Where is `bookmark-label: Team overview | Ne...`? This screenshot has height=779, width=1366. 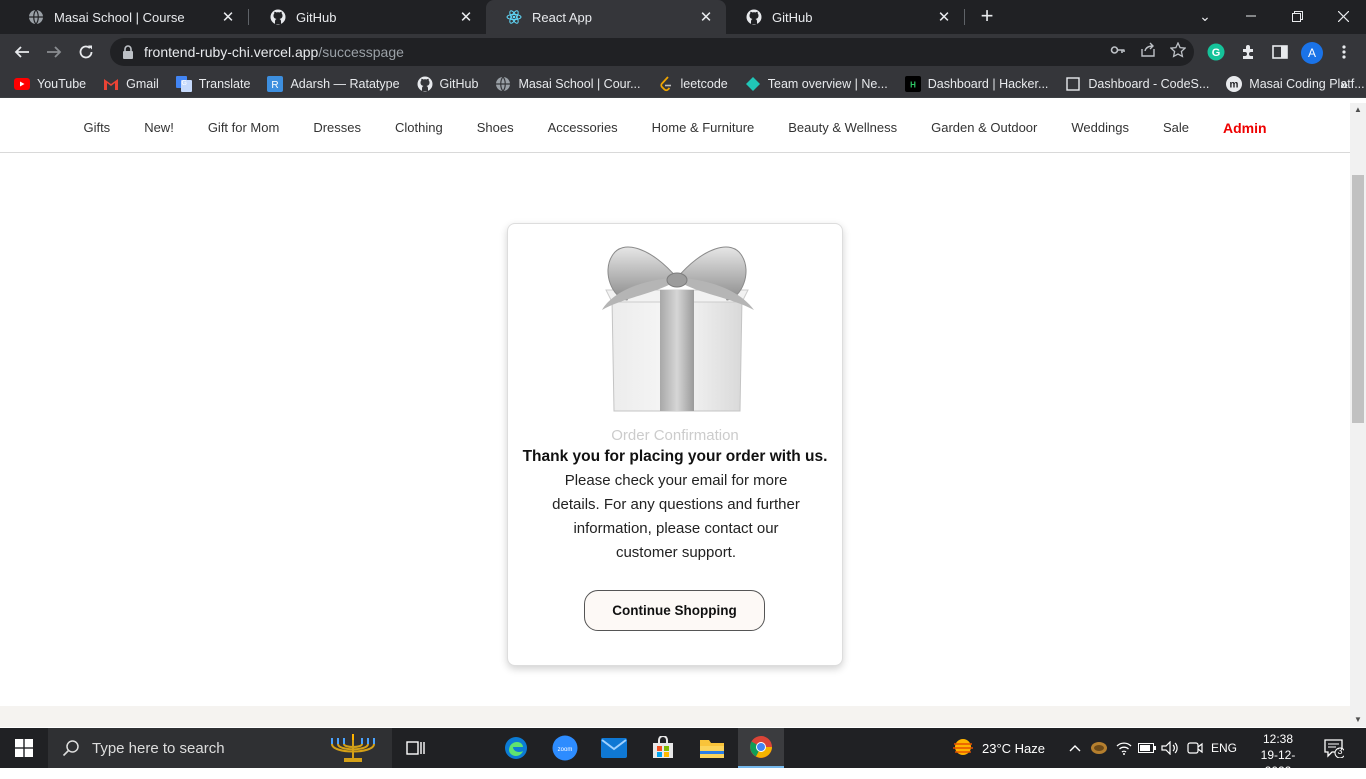 bookmark-label: Team overview | Ne... is located at coordinates (827, 83).